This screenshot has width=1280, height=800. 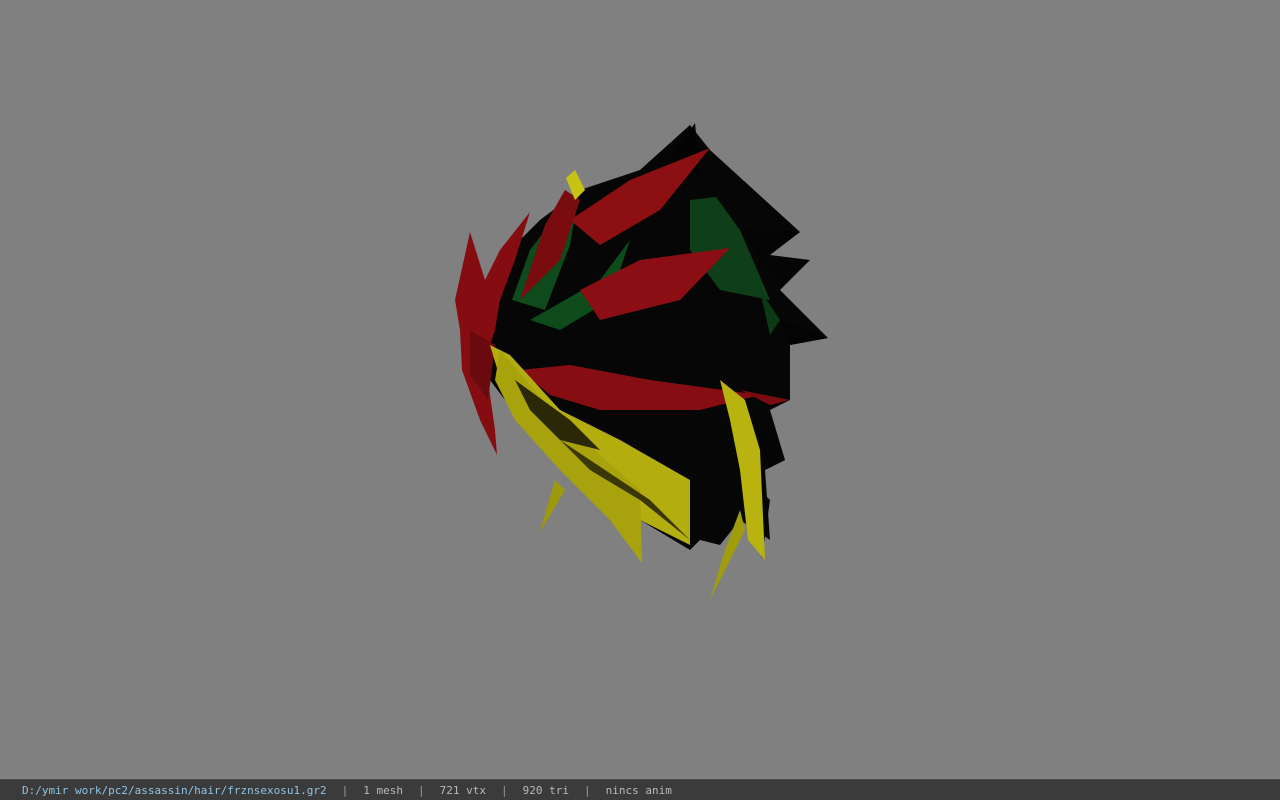 I want to click on mesh-count-label: 1 mesh, so click(x=383, y=790).